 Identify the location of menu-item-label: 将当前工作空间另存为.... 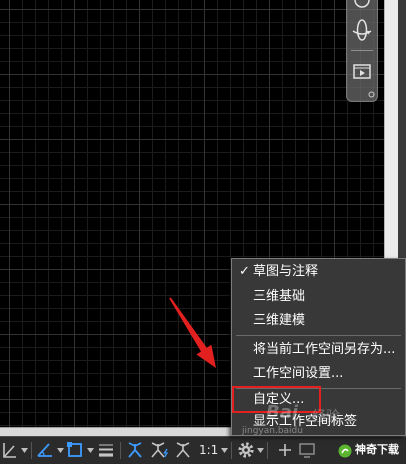
(324, 349).